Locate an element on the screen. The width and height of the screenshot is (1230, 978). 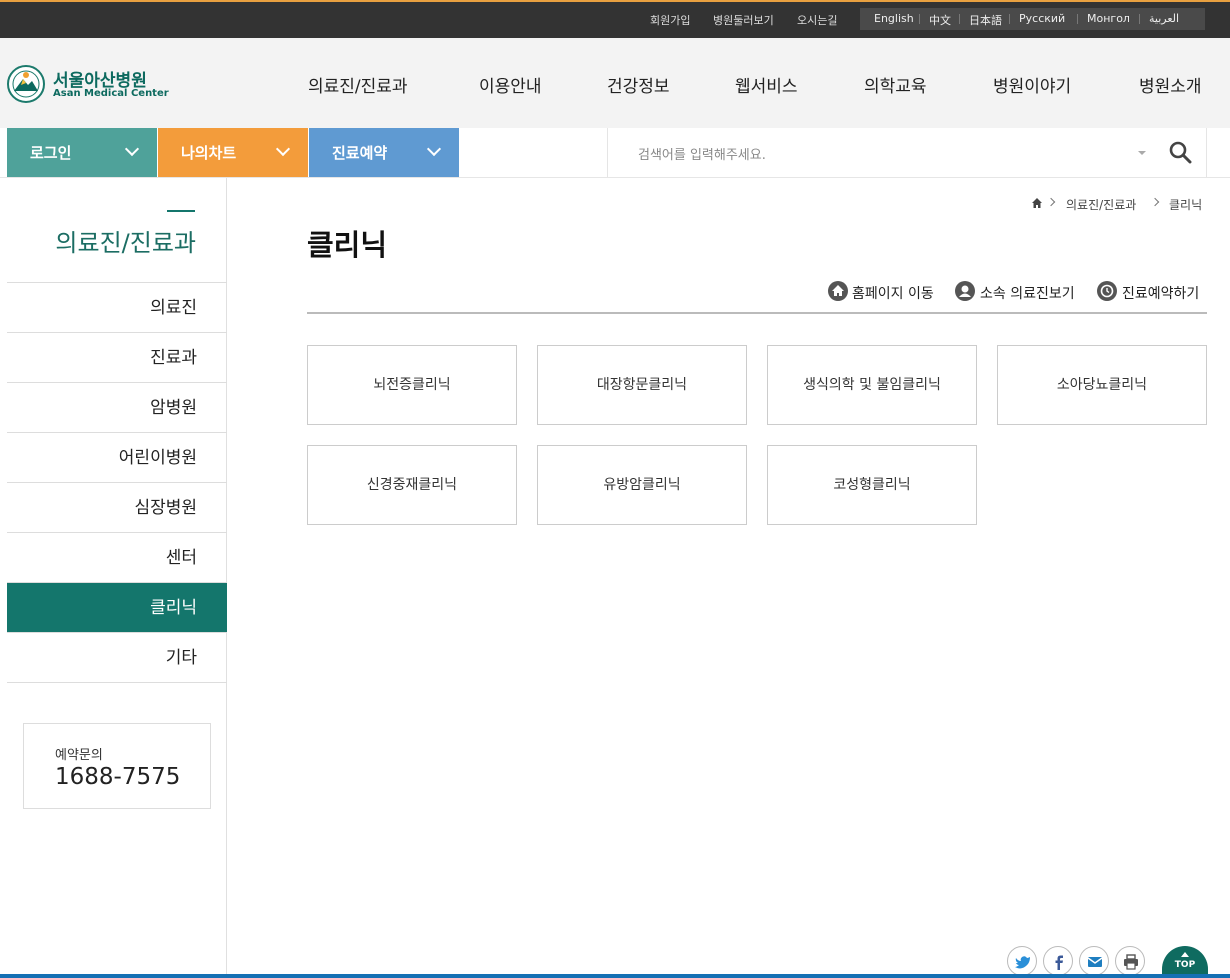
my-chart-button: 나의차트 is located at coordinates (233, 152).